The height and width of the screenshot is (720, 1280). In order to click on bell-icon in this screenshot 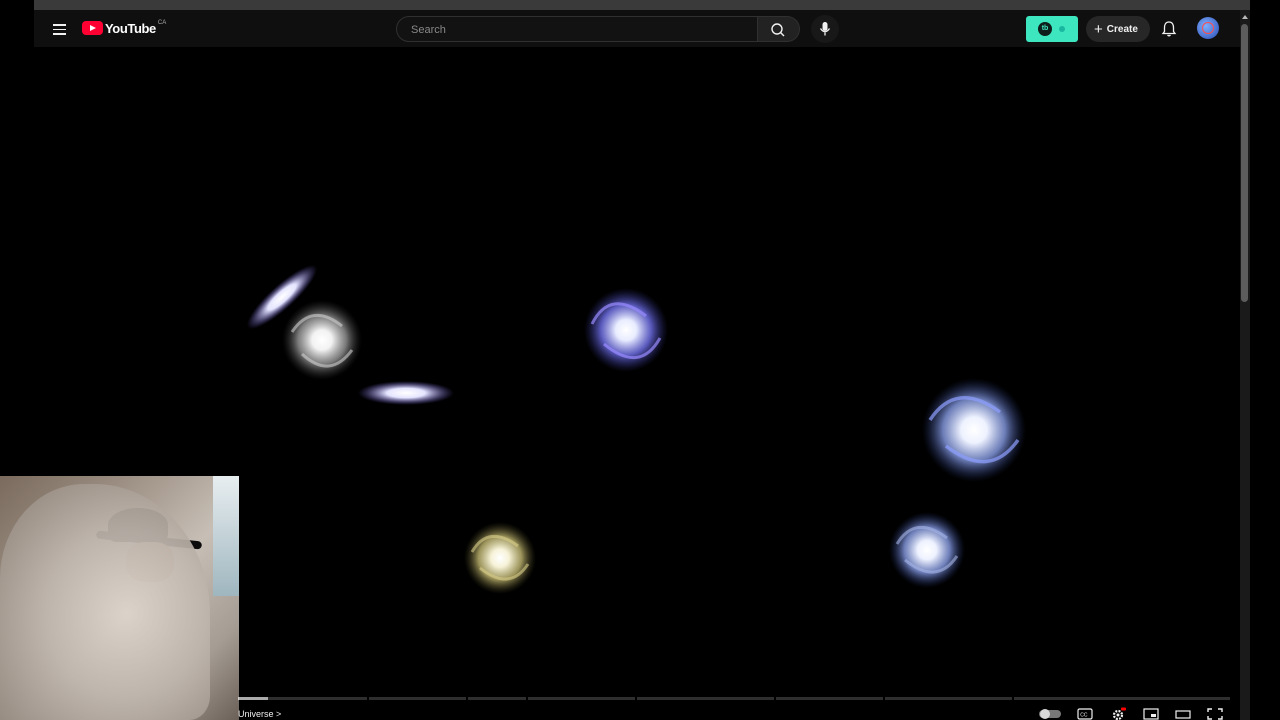, I will do `click(1169, 29)`.